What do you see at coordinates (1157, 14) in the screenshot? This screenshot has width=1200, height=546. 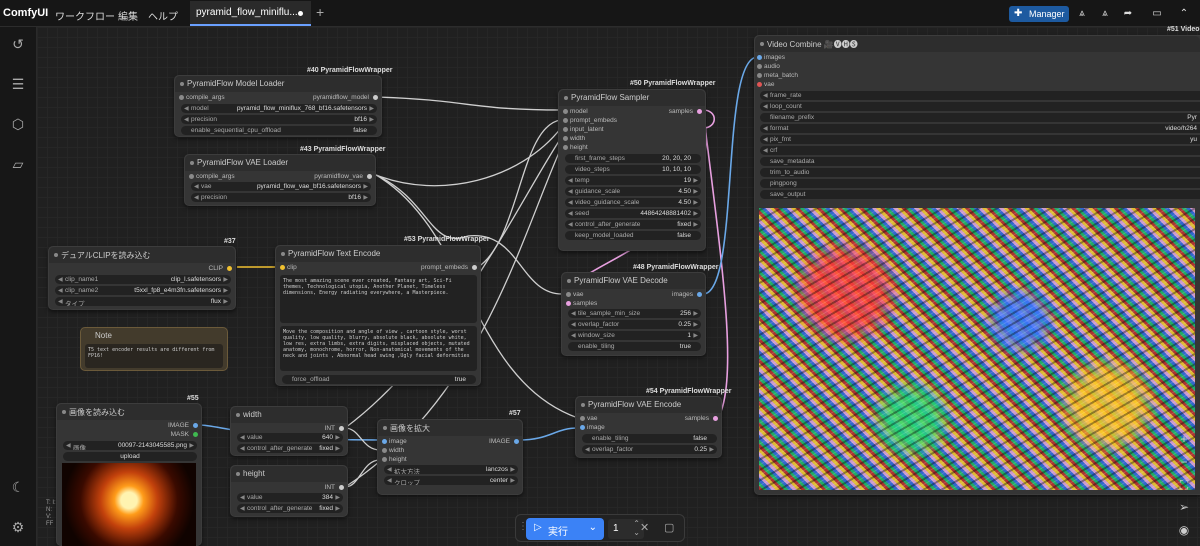 I see `panel-toggle-icon: ▭` at bounding box center [1157, 14].